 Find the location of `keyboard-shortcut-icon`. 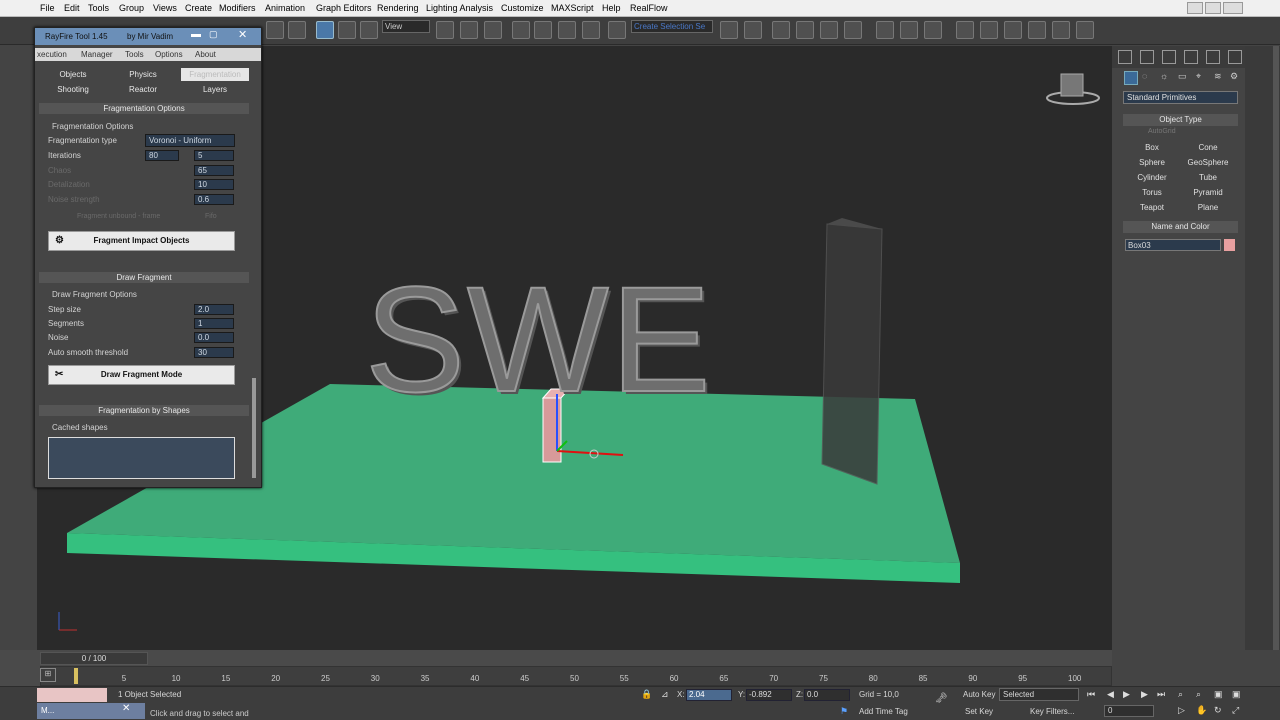

keyboard-shortcut-icon is located at coordinates (493, 30).